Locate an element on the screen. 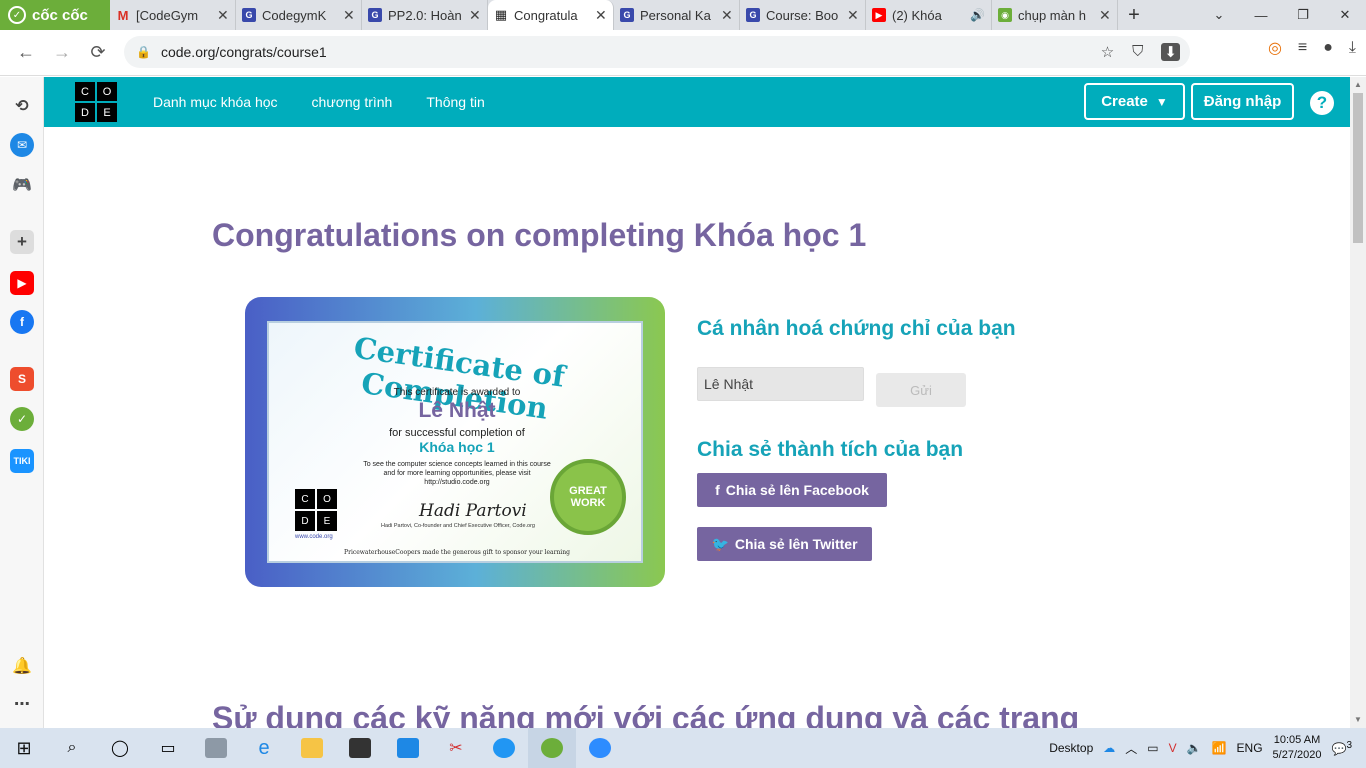 The width and height of the screenshot is (1366, 768). tab-1: G CodegymK ✕ is located at coordinates (299, 15).